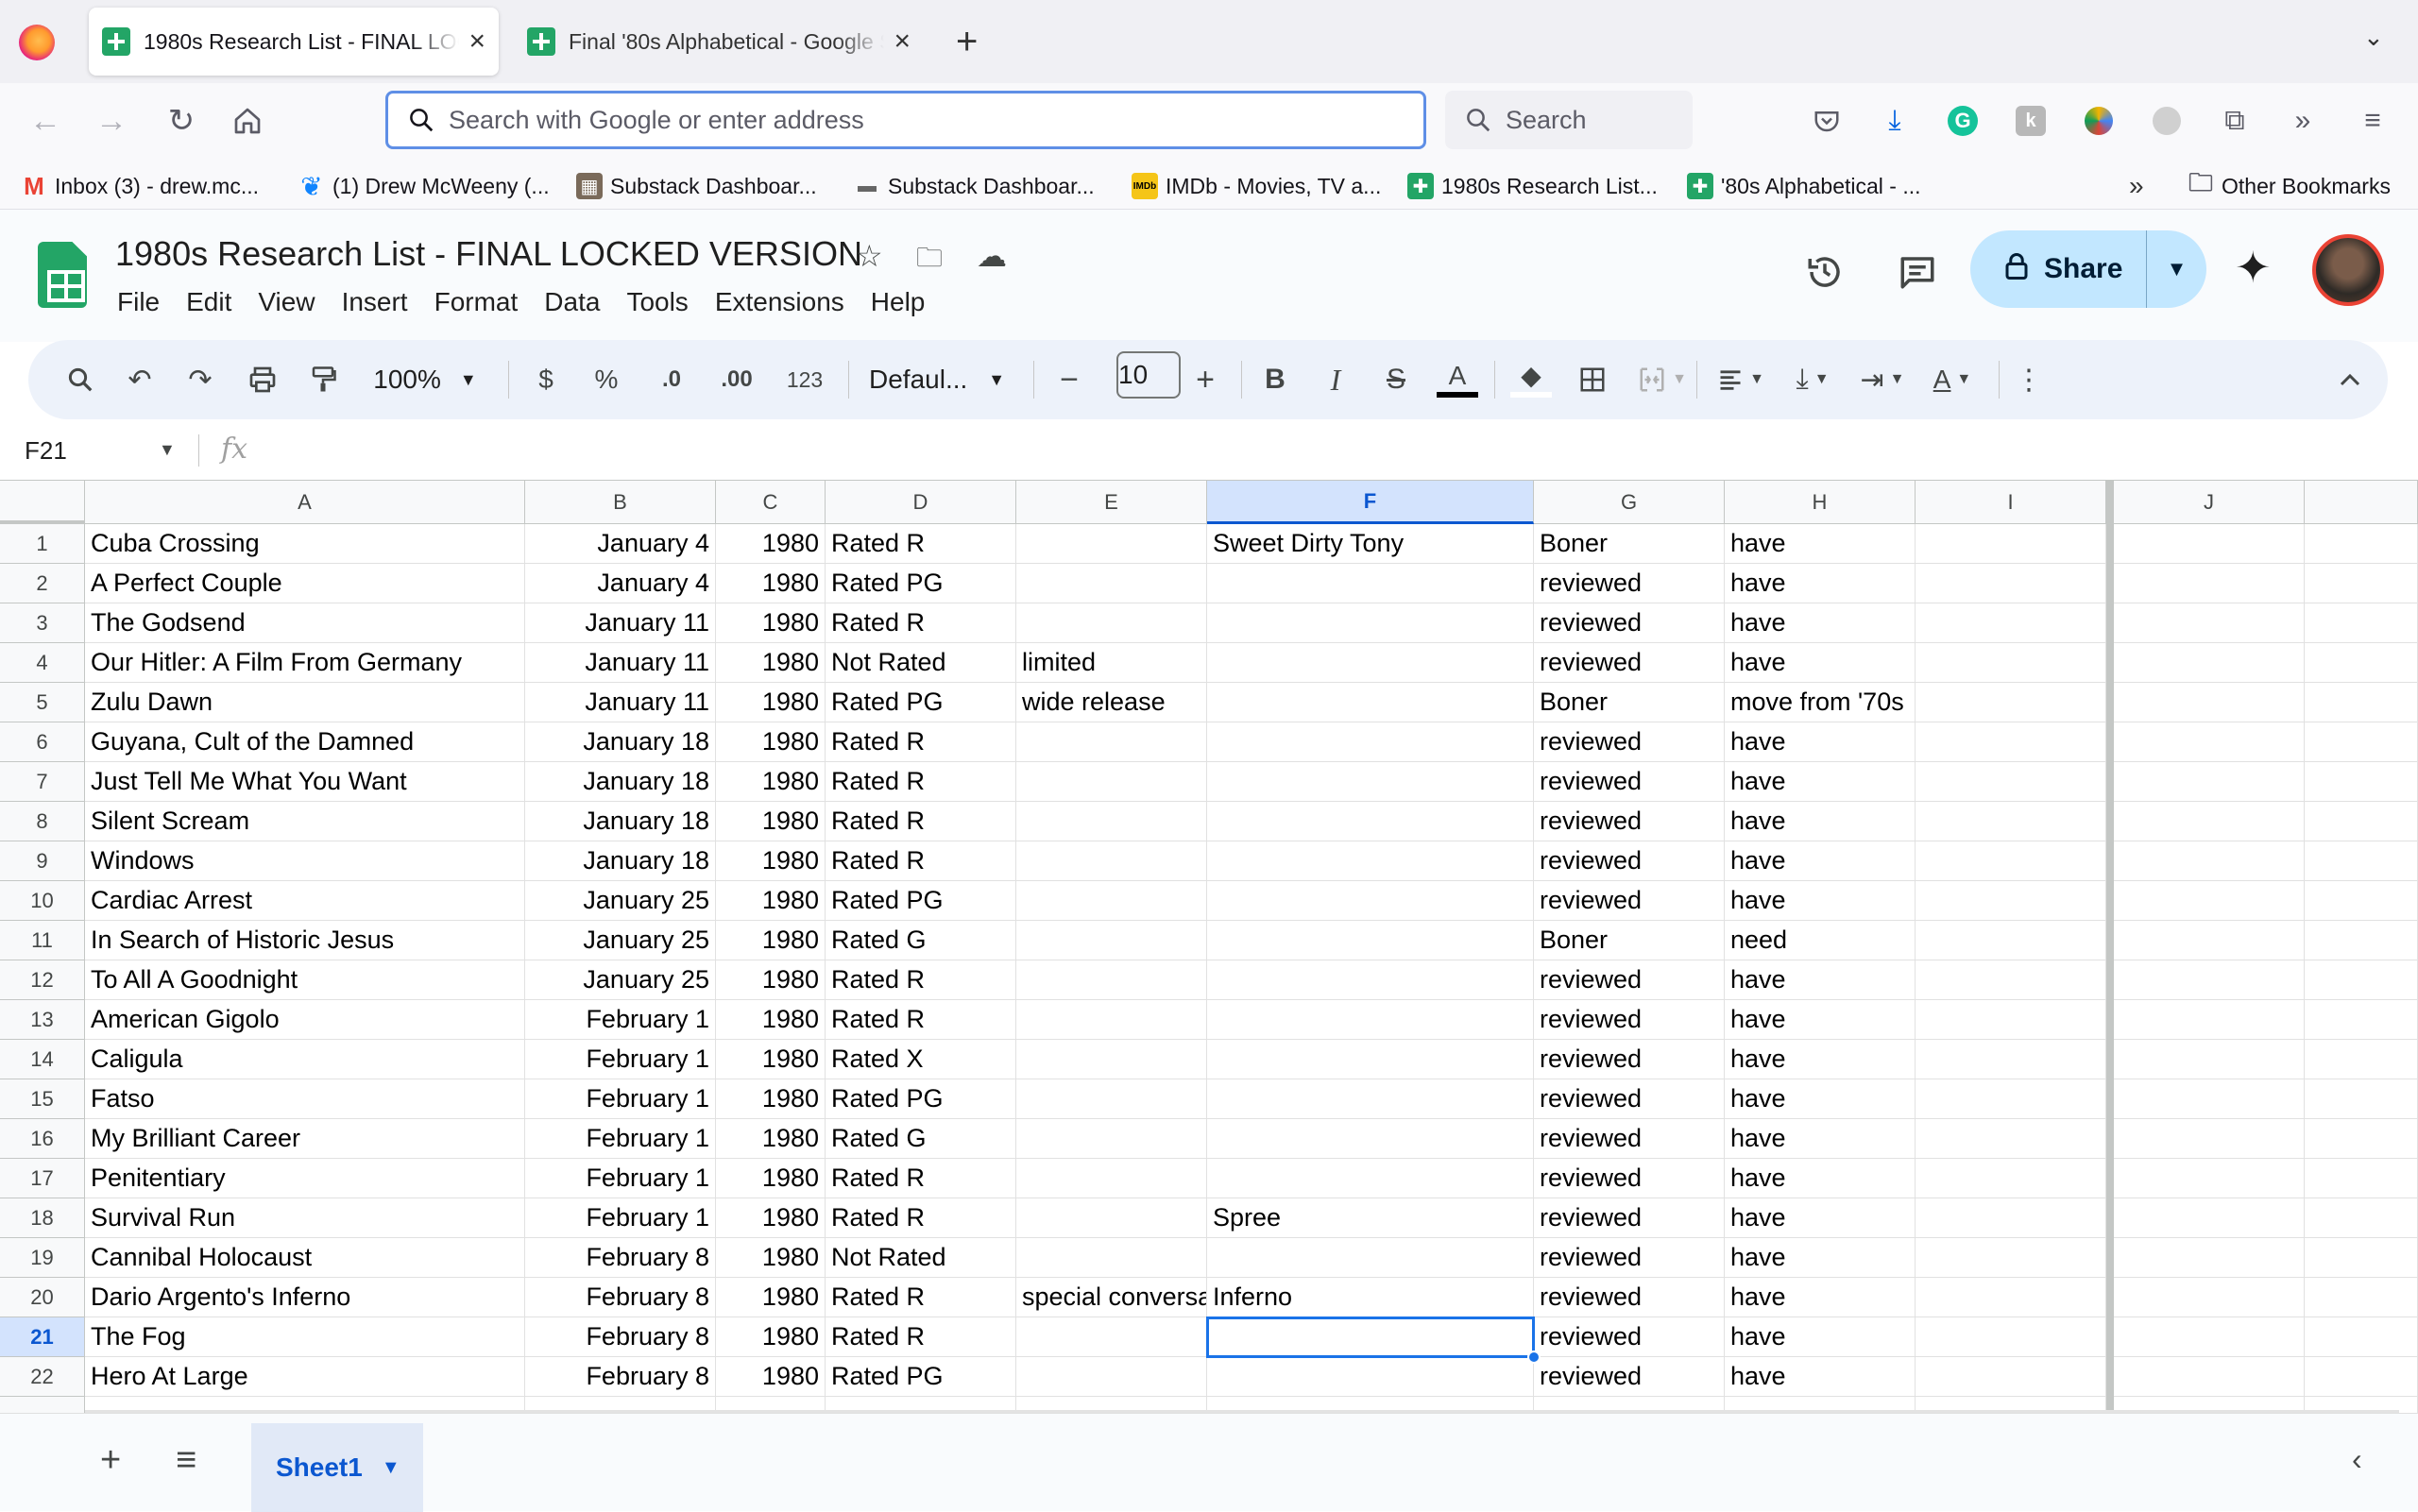  I want to click on cell: Guyana, Cult of the Damned, so click(305, 742).